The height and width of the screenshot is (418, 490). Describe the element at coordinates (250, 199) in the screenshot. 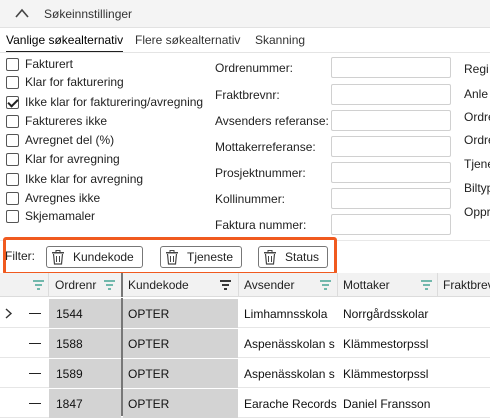

I see `package-number-label: Kollinummer:` at that location.